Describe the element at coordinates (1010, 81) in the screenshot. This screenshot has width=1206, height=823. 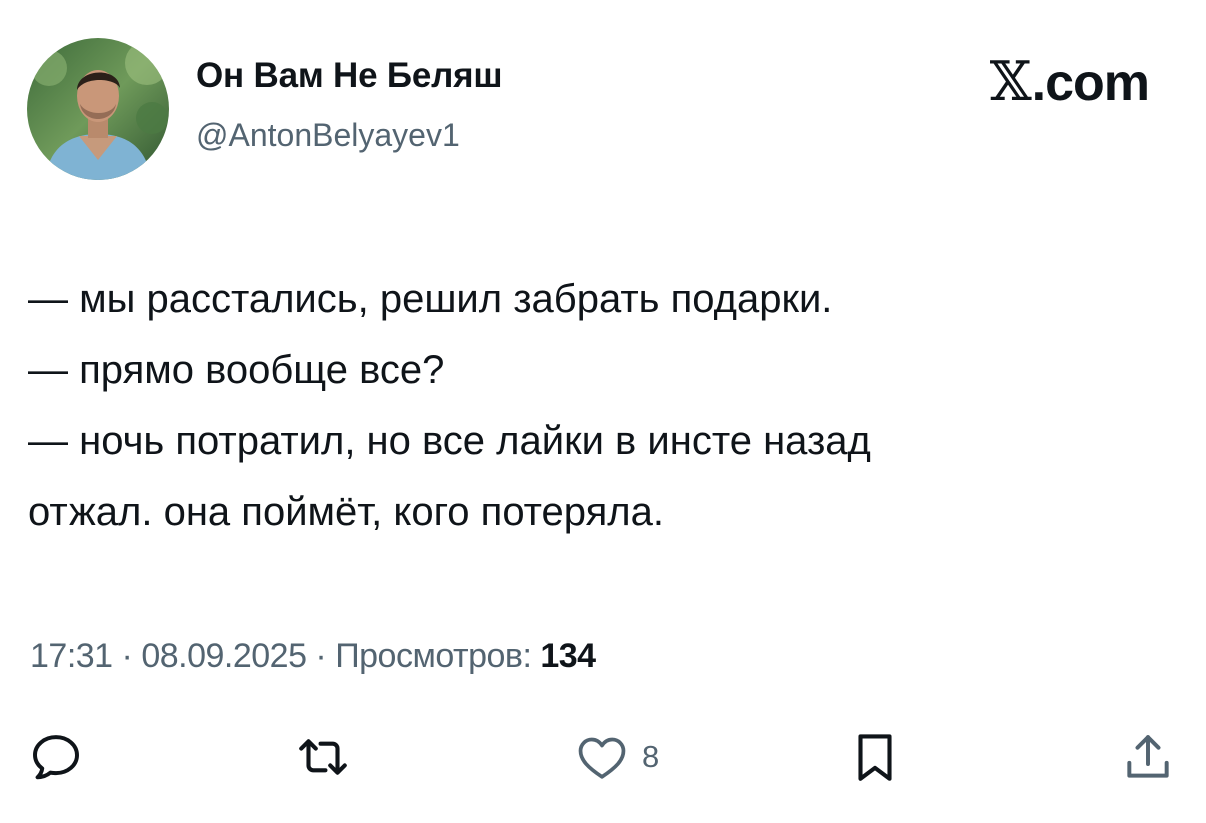
I see `x-logo-icon: 𝕏` at that location.